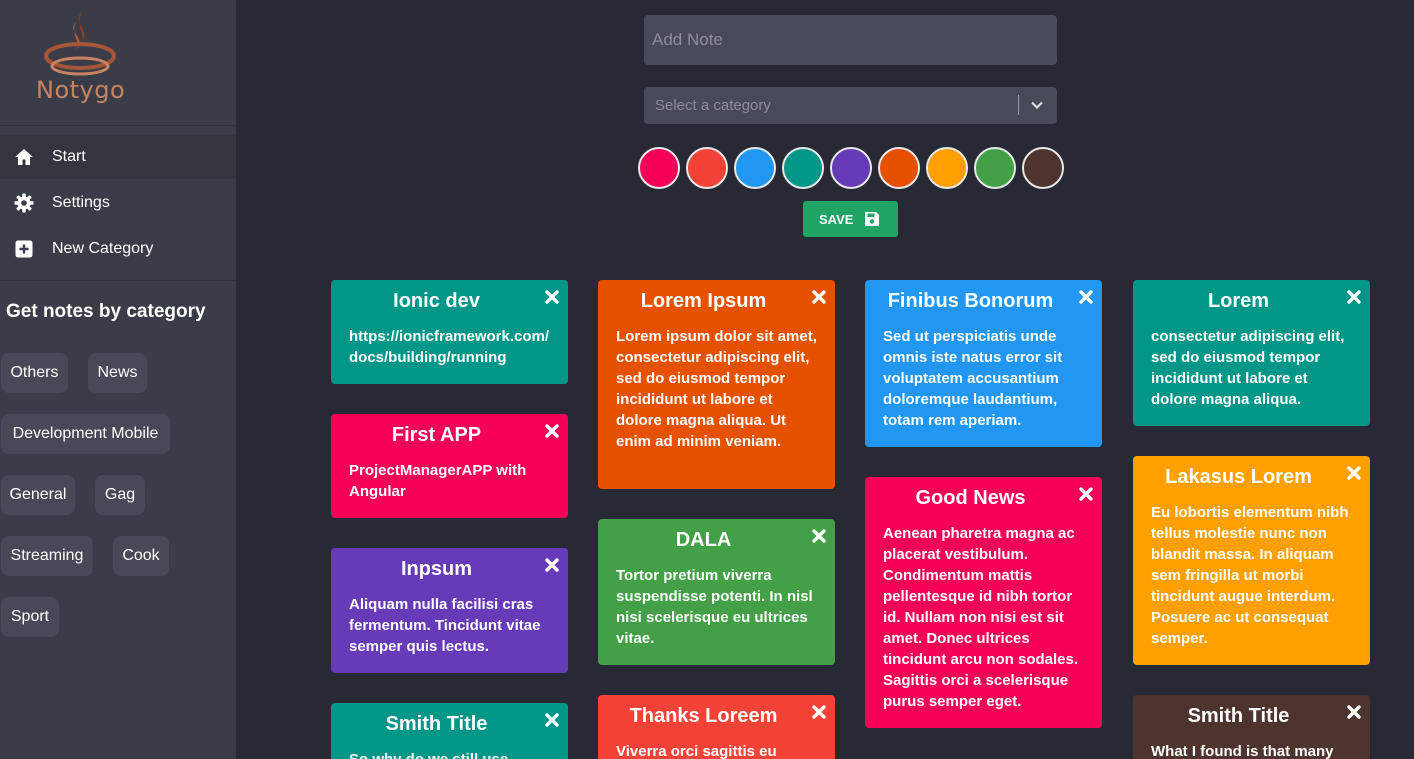  Describe the element at coordinates (436, 569) in the screenshot. I see `note-title: Inpsum` at that location.